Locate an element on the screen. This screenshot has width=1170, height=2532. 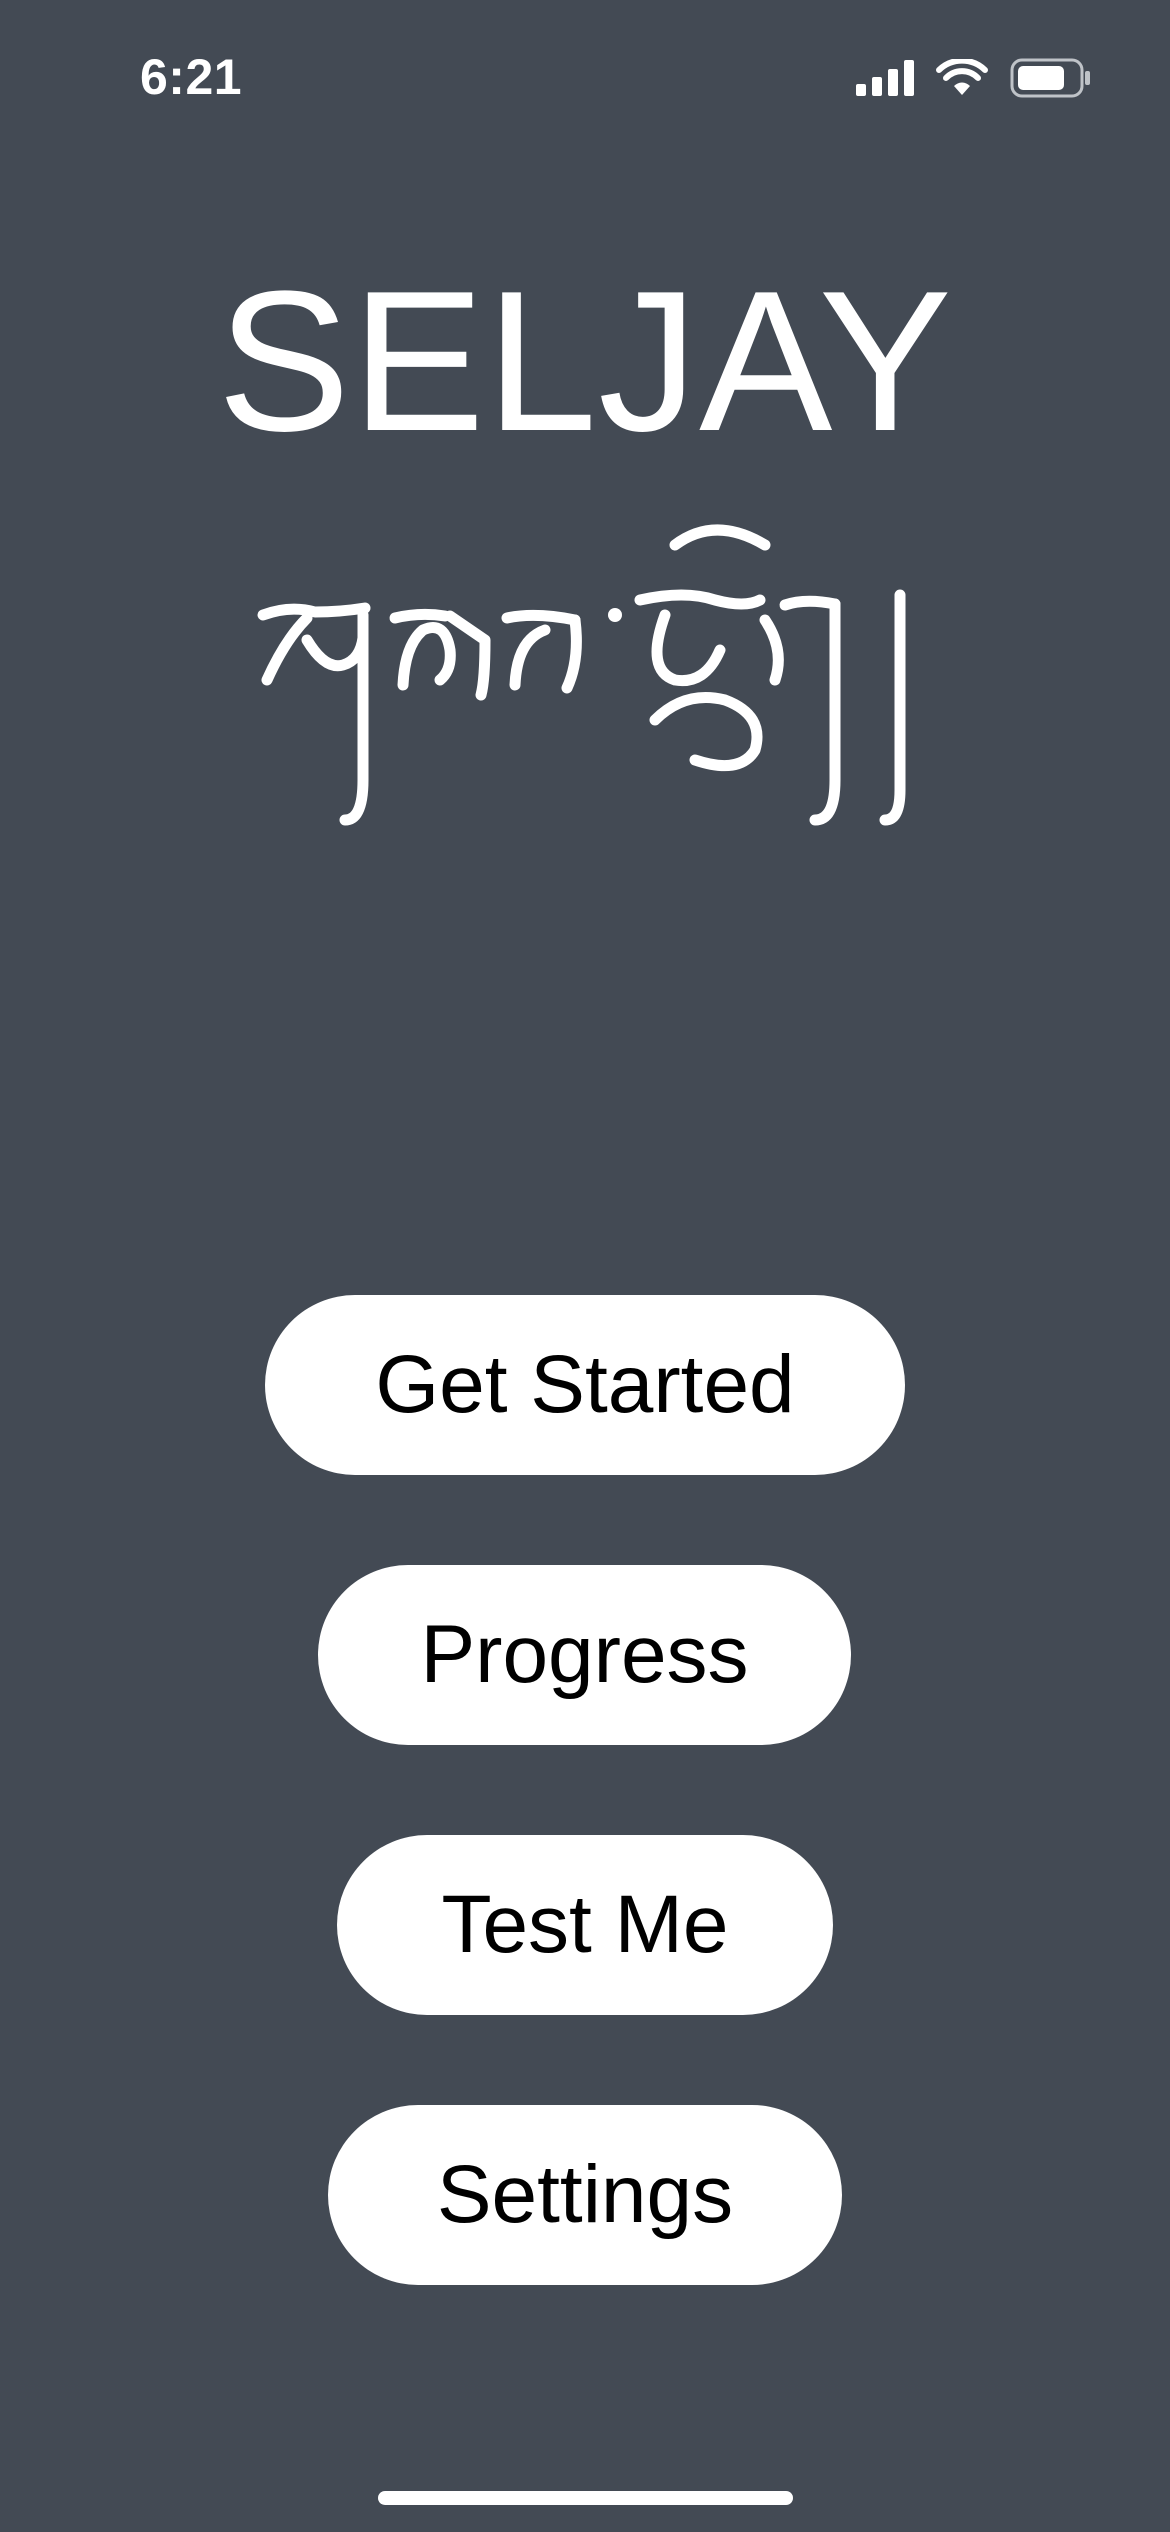
home-indicator is located at coordinates (585, 2498).